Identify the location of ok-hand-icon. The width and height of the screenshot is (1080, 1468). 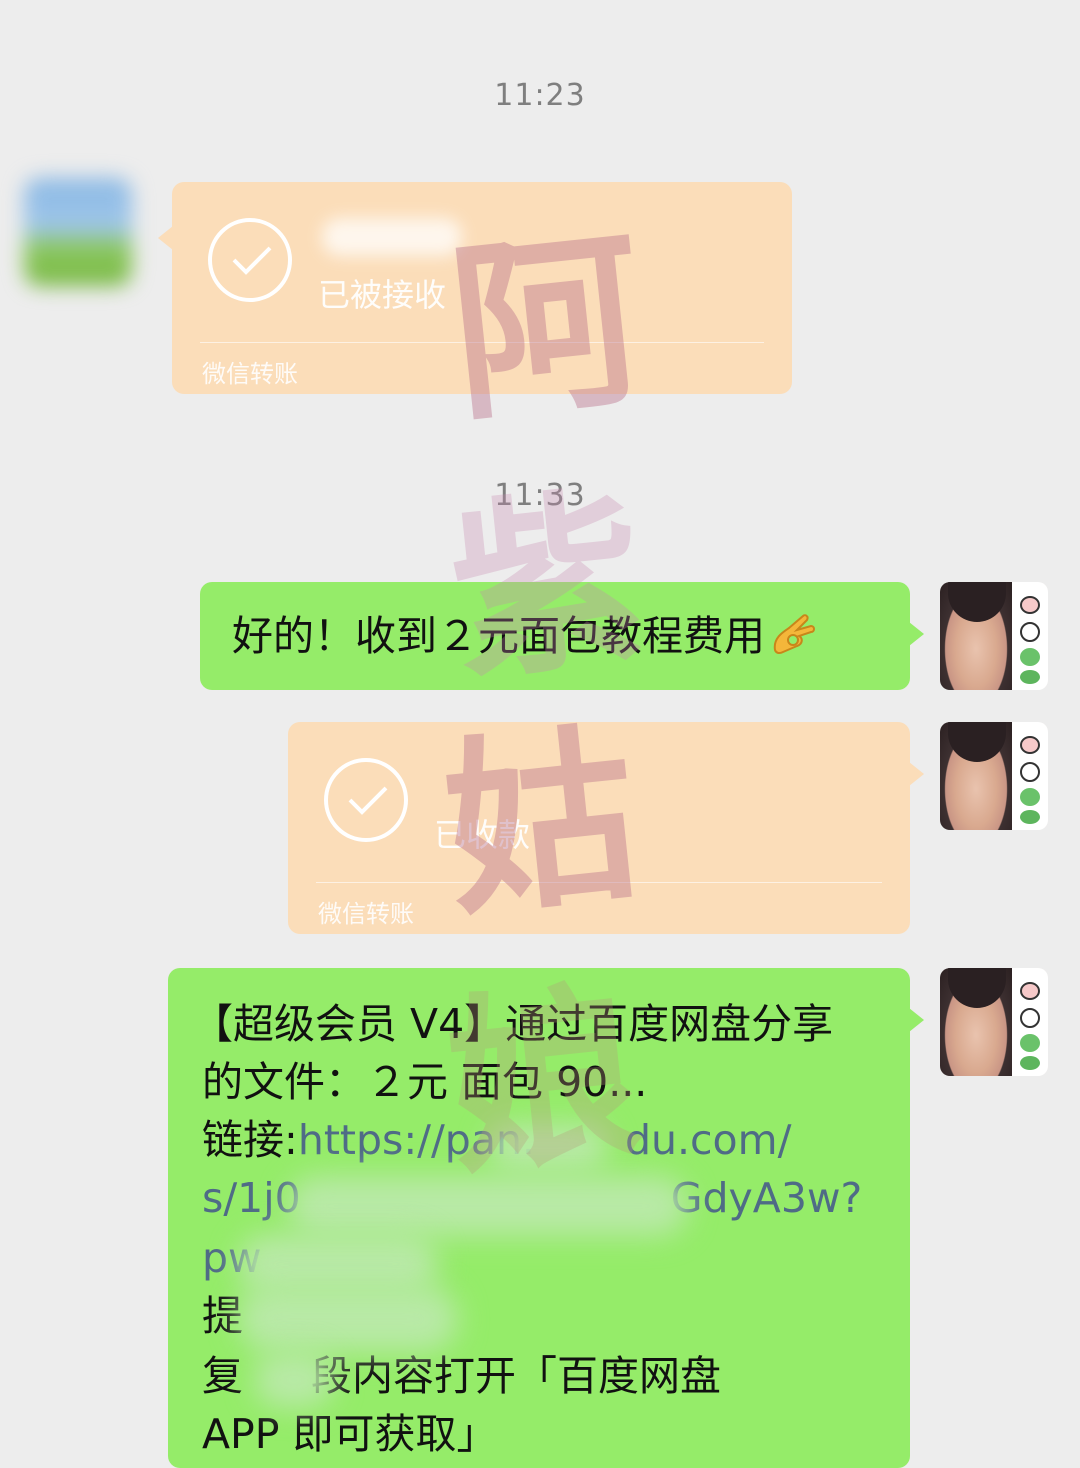
(794, 634).